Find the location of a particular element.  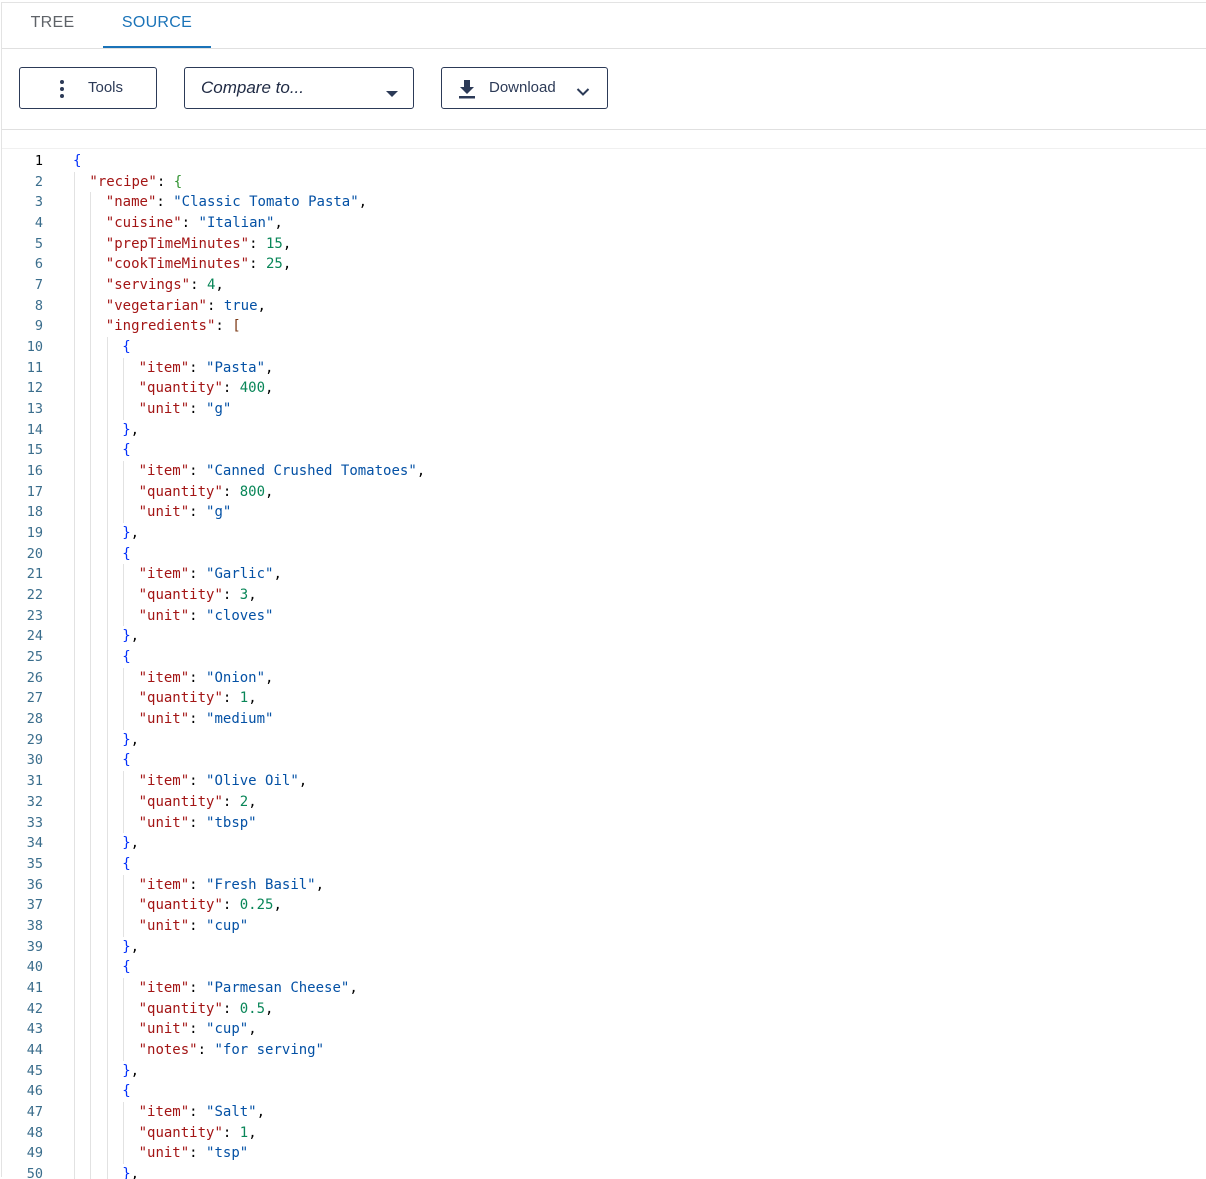

code-text: "prepTimeMinutes": 15, is located at coordinates (198, 244).